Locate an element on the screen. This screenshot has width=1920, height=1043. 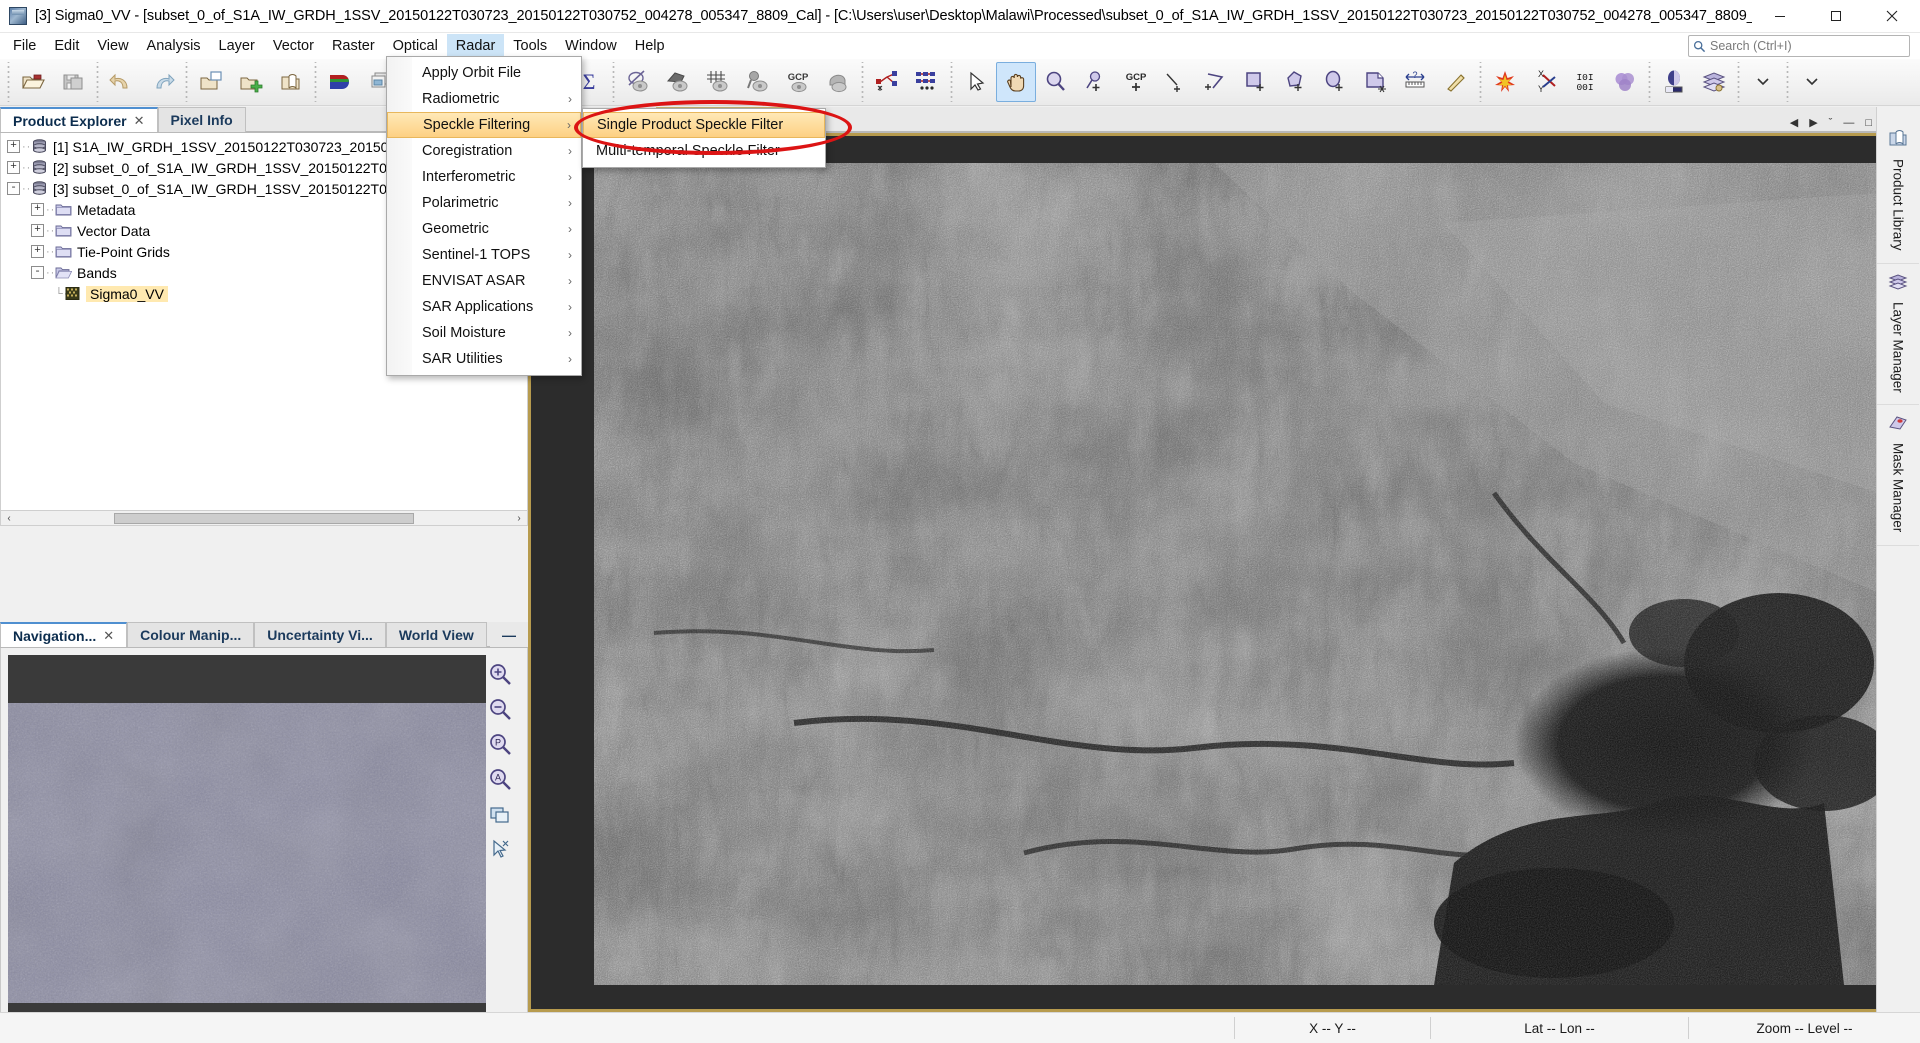
gcp-placing-tool-icon: GCP is located at coordinates (1136, 82).